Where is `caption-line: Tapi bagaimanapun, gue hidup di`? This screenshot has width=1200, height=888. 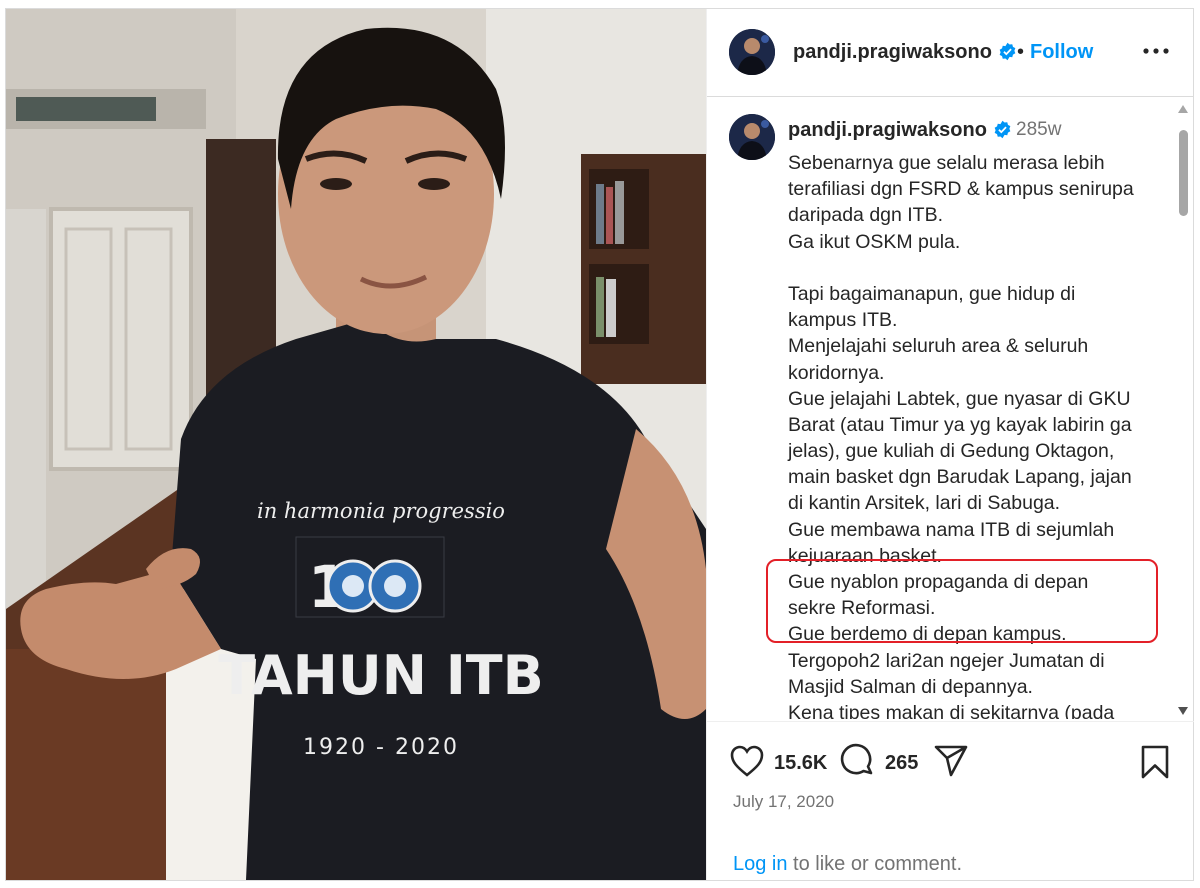
caption-line: Tapi bagaimanapun, gue hidup di is located at coordinates (932, 293).